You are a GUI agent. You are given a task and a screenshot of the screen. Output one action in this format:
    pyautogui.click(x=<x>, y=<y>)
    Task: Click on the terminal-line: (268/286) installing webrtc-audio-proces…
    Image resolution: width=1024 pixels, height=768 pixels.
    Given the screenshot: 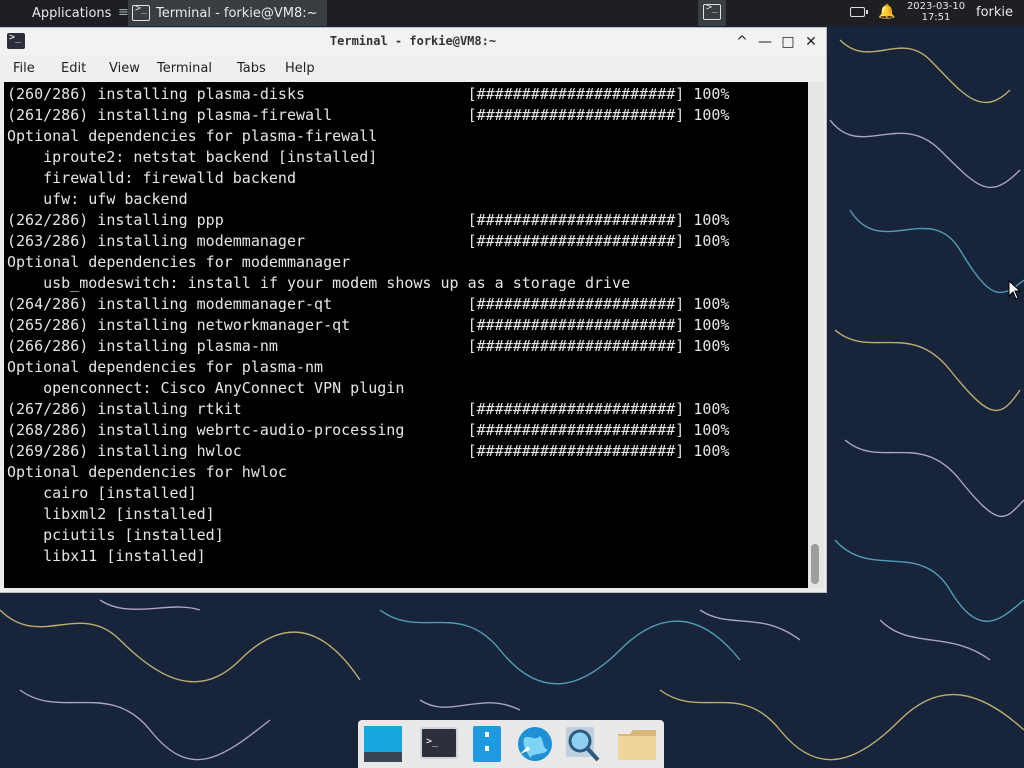 What is the action you would take?
    pyautogui.click(x=368, y=430)
    